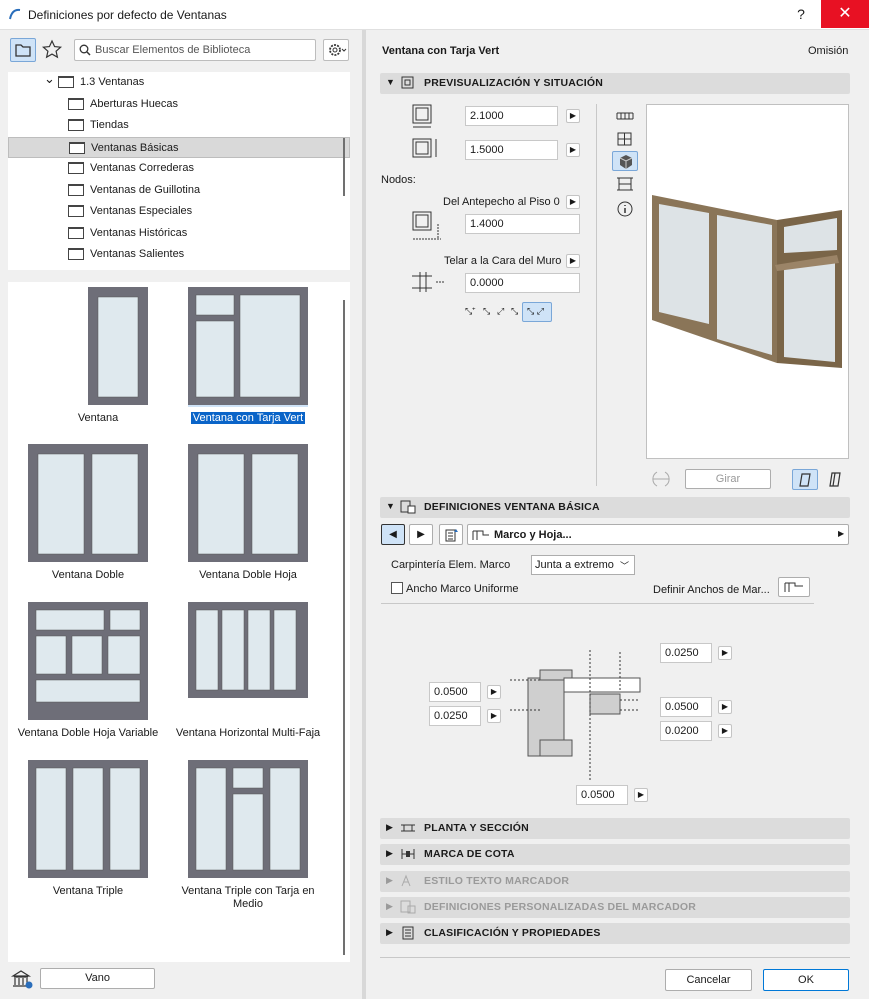 Image resolution: width=869 pixels, height=999 pixels. Describe the element at coordinates (85, 50) in the screenshot. I see `search-icon` at that location.